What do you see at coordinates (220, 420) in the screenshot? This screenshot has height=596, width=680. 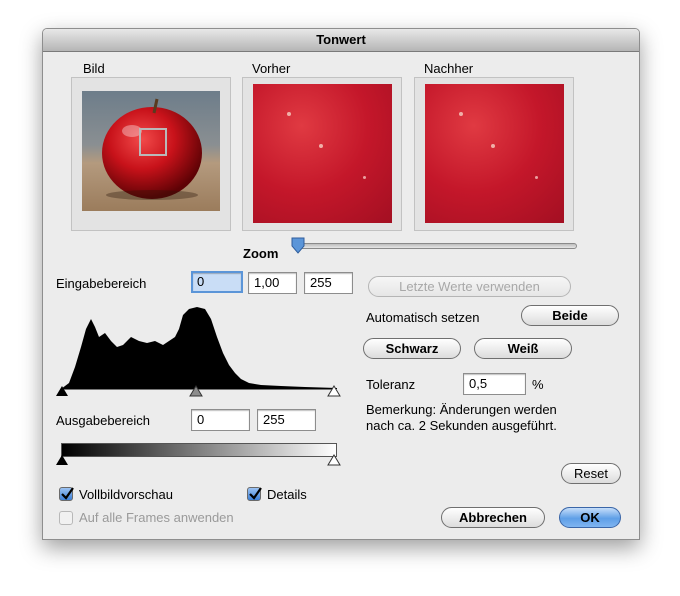 I see `output-black-field: 0` at bounding box center [220, 420].